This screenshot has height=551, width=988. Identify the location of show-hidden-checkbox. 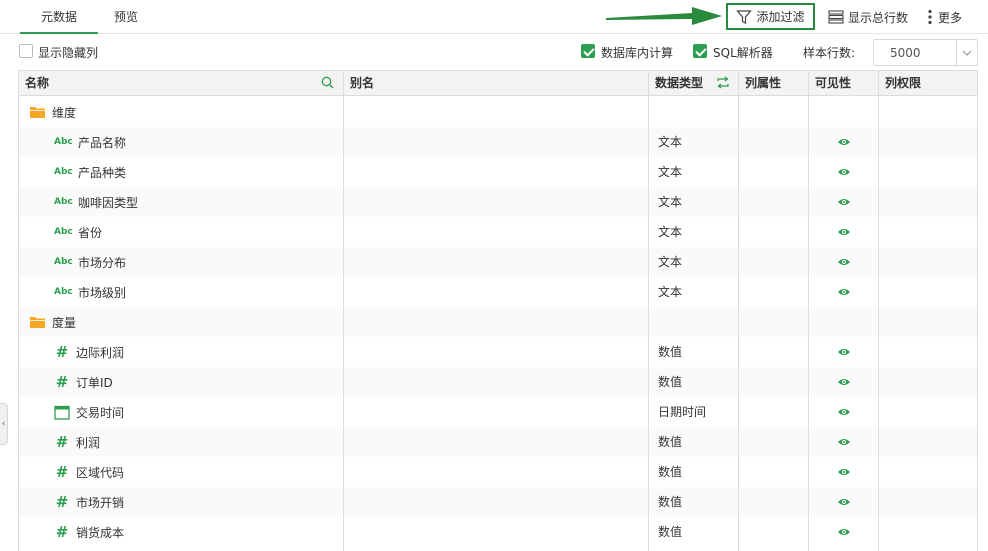
(26, 51).